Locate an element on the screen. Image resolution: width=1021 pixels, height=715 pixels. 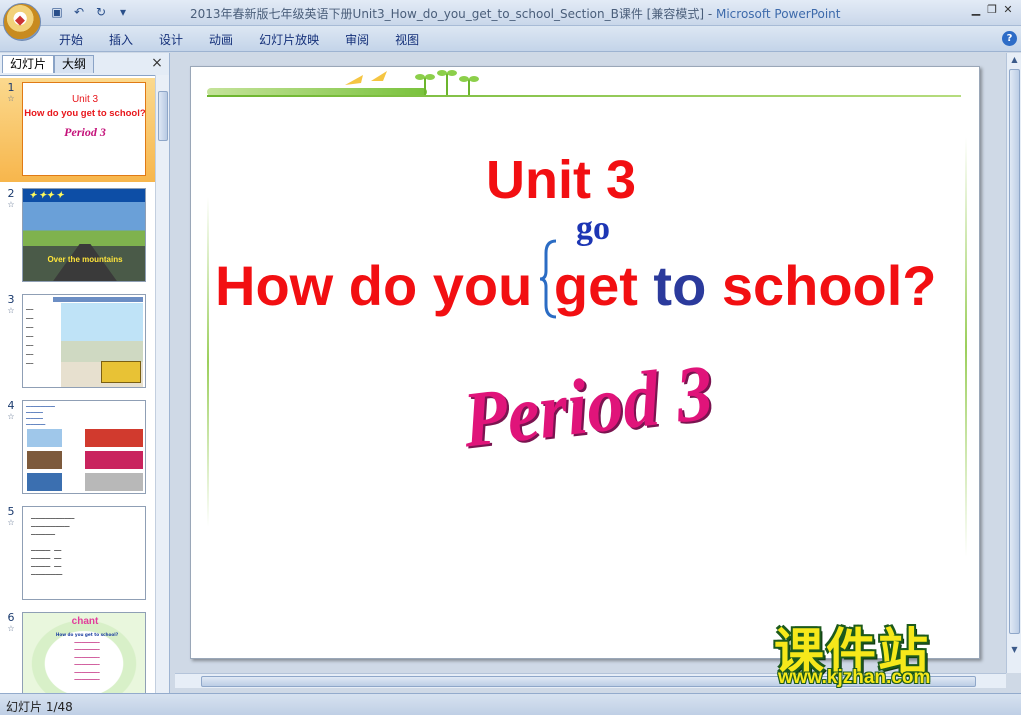
question-get: get is located at coordinates (595, 285).